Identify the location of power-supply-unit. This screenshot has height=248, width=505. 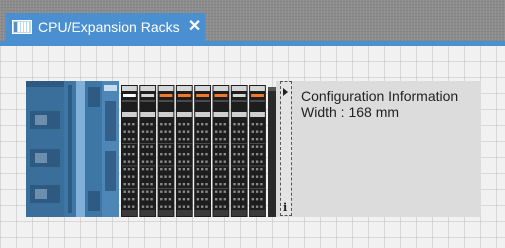
(45, 149).